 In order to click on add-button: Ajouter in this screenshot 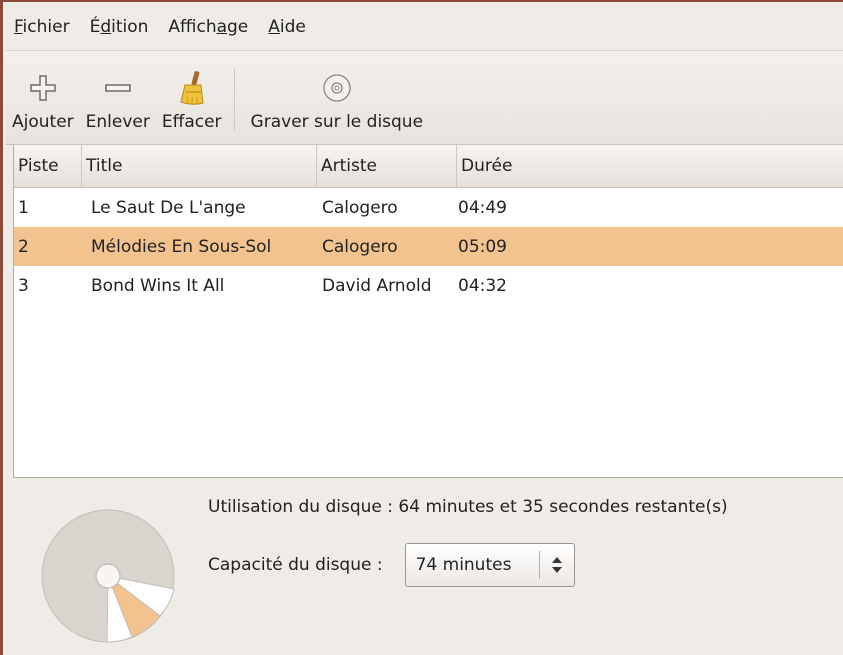, I will do `click(43, 105)`.